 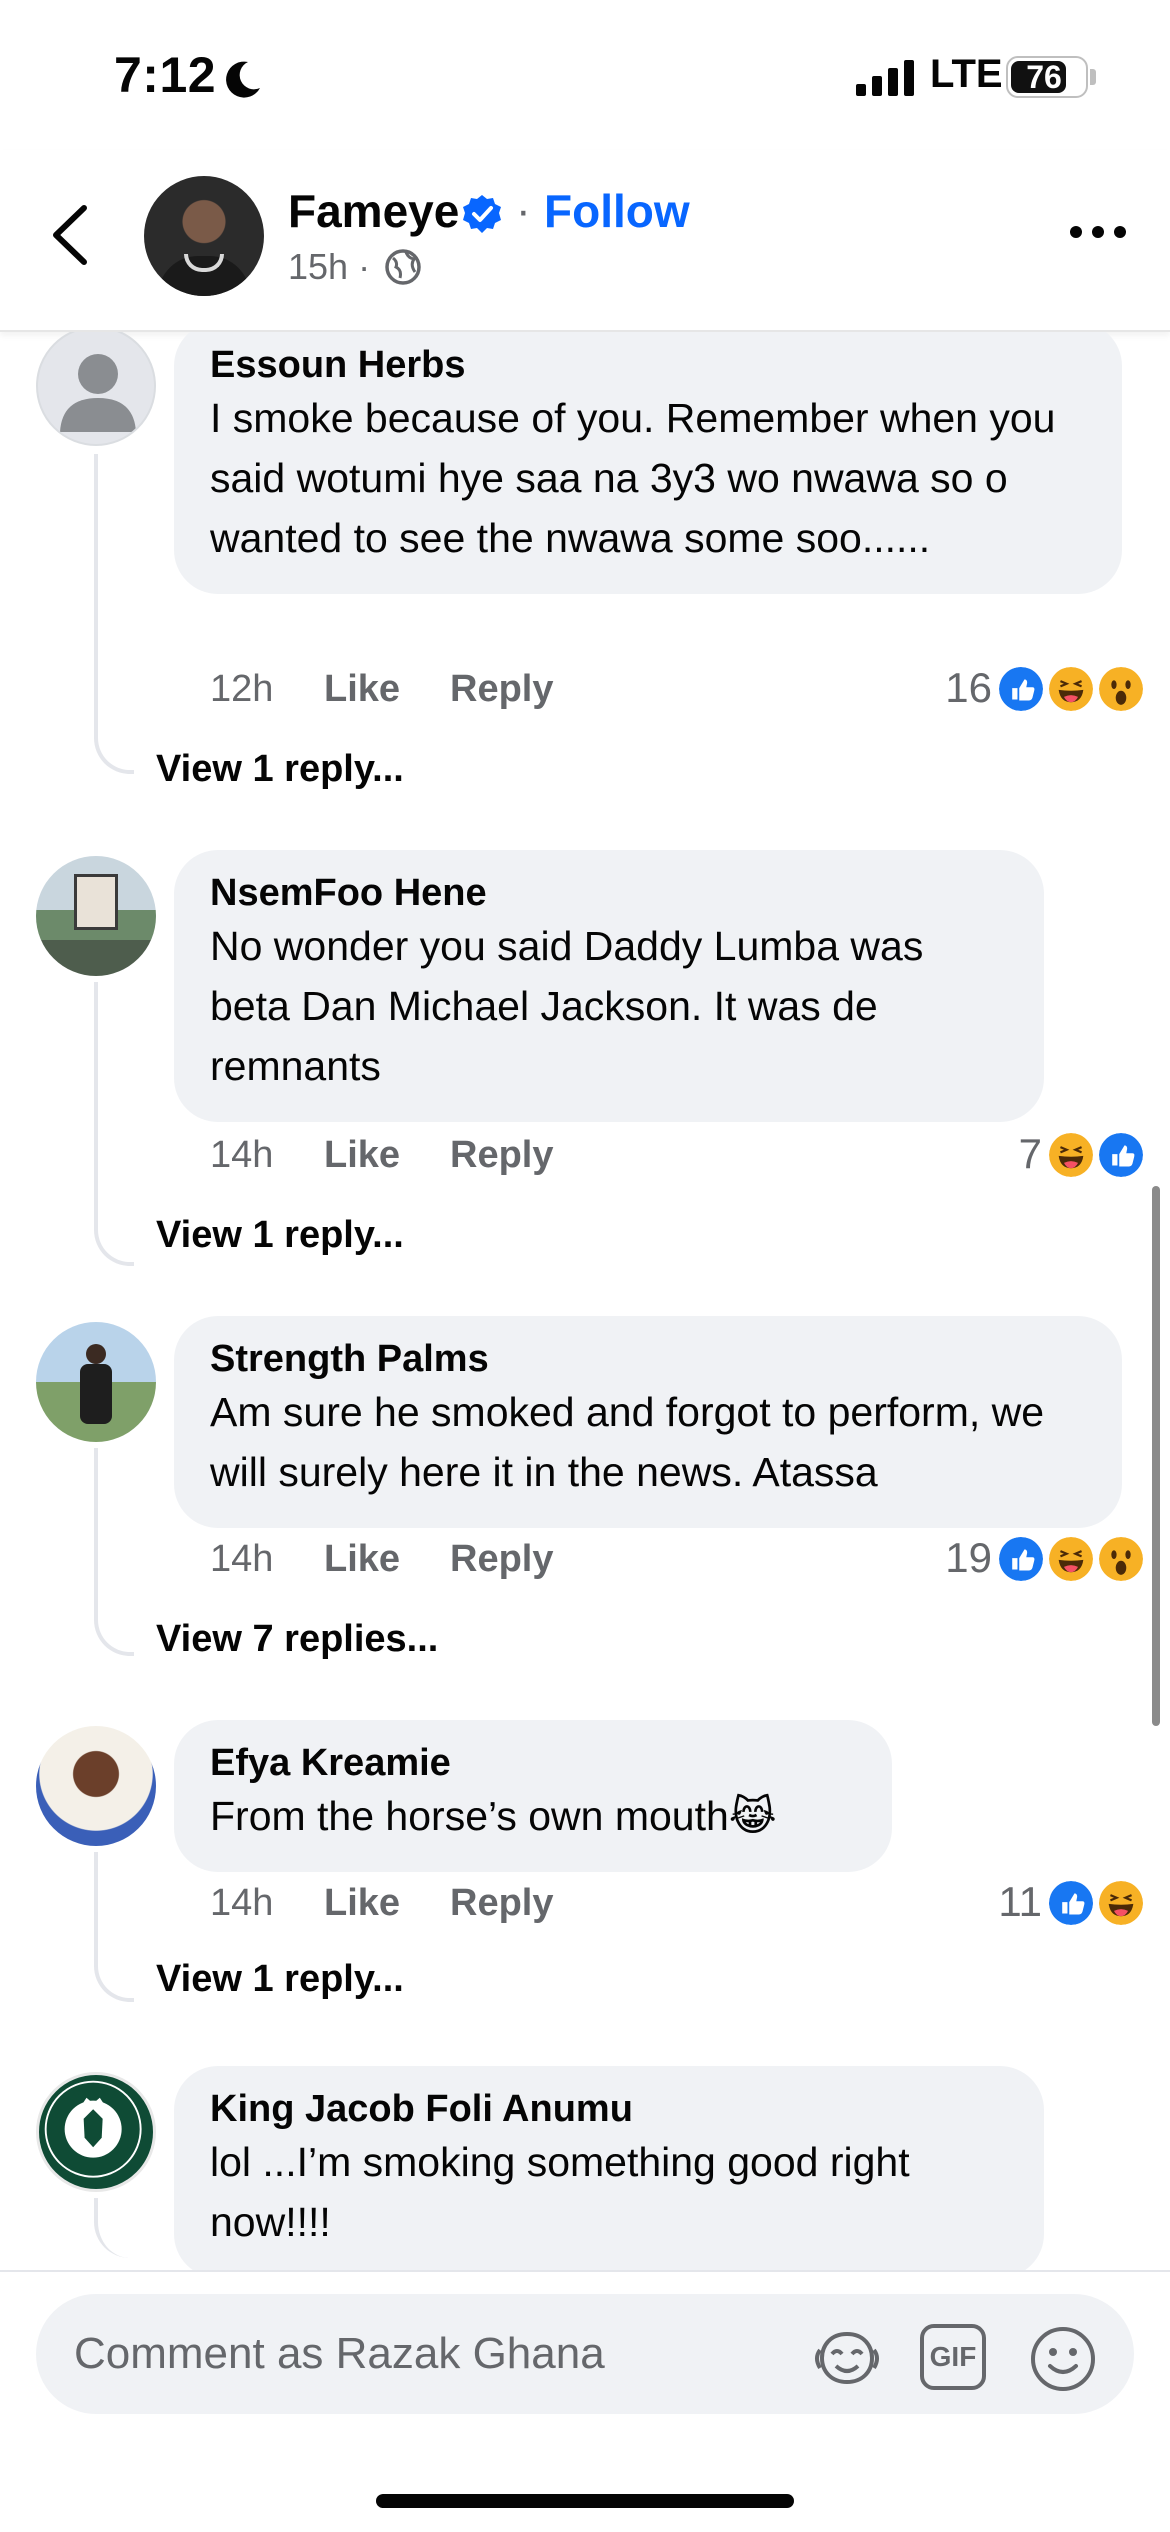 I want to click on comment-author: Efya Kreamie, so click(x=533, y=1763).